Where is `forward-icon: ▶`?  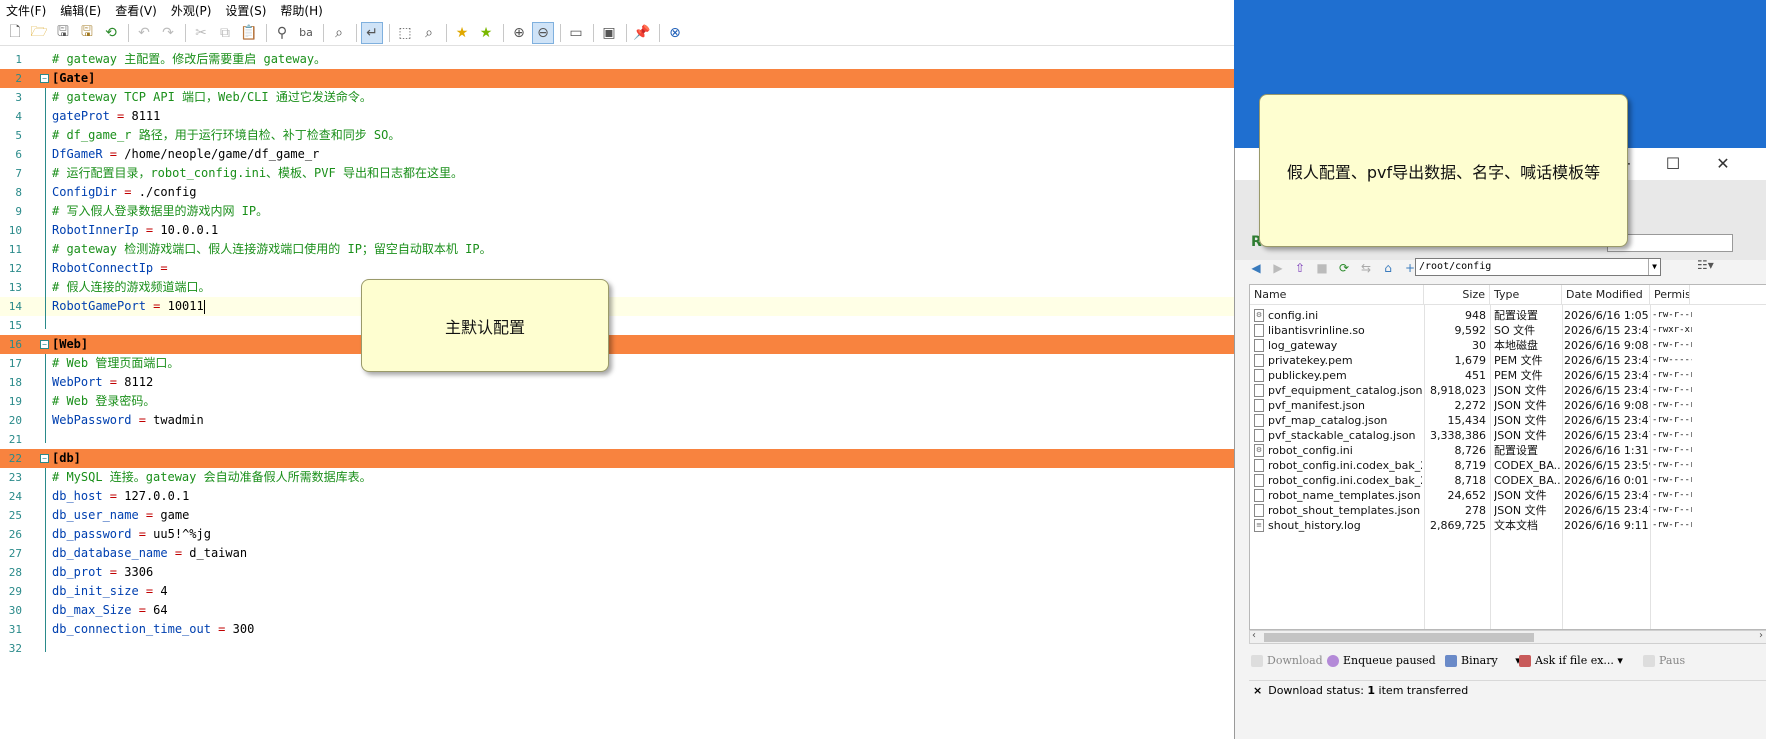 forward-icon: ▶ is located at coordinates (1278, 268).